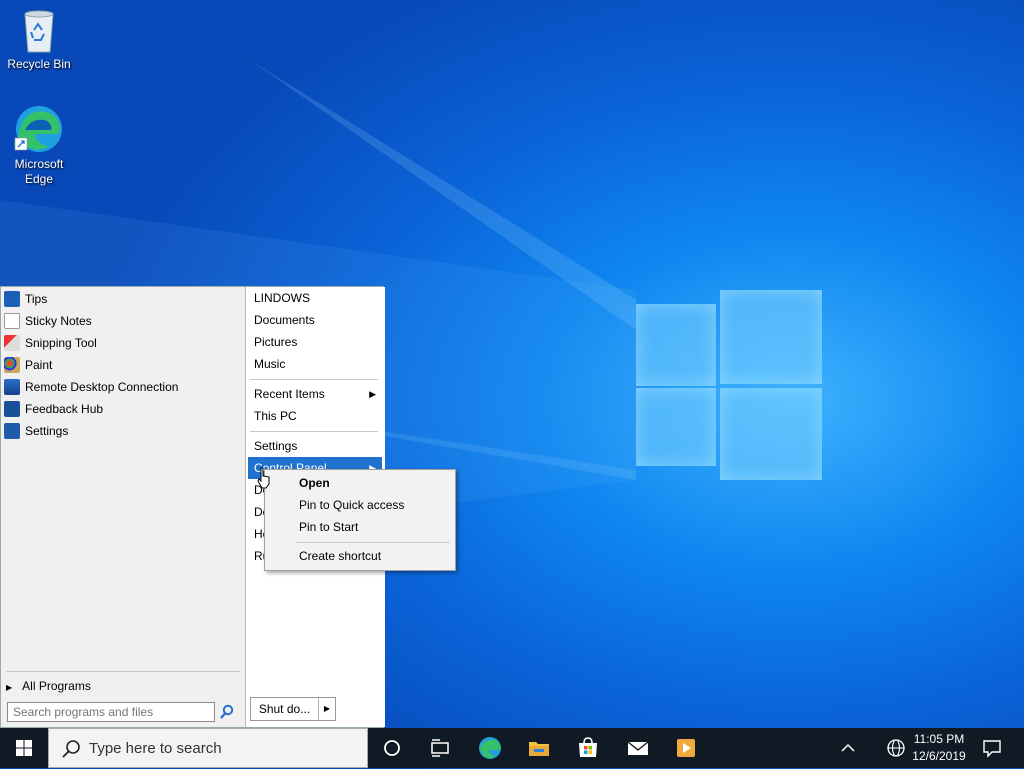 This screenshot has height=769, width=1024. I want to click on snipping-tool-icon, so click(12, 342).